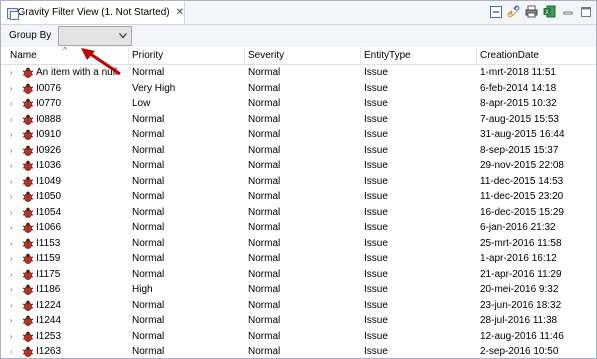  What do you see at coordinates (48, 289) in the screenshot?
I see `cell-name: I1186` at bounding box center [48, 289].